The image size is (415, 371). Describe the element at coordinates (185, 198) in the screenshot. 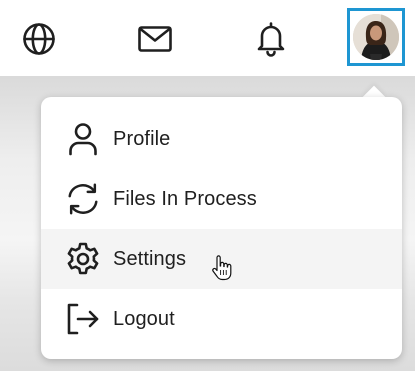

I see `menu-item-label: Files In Process` at that location.